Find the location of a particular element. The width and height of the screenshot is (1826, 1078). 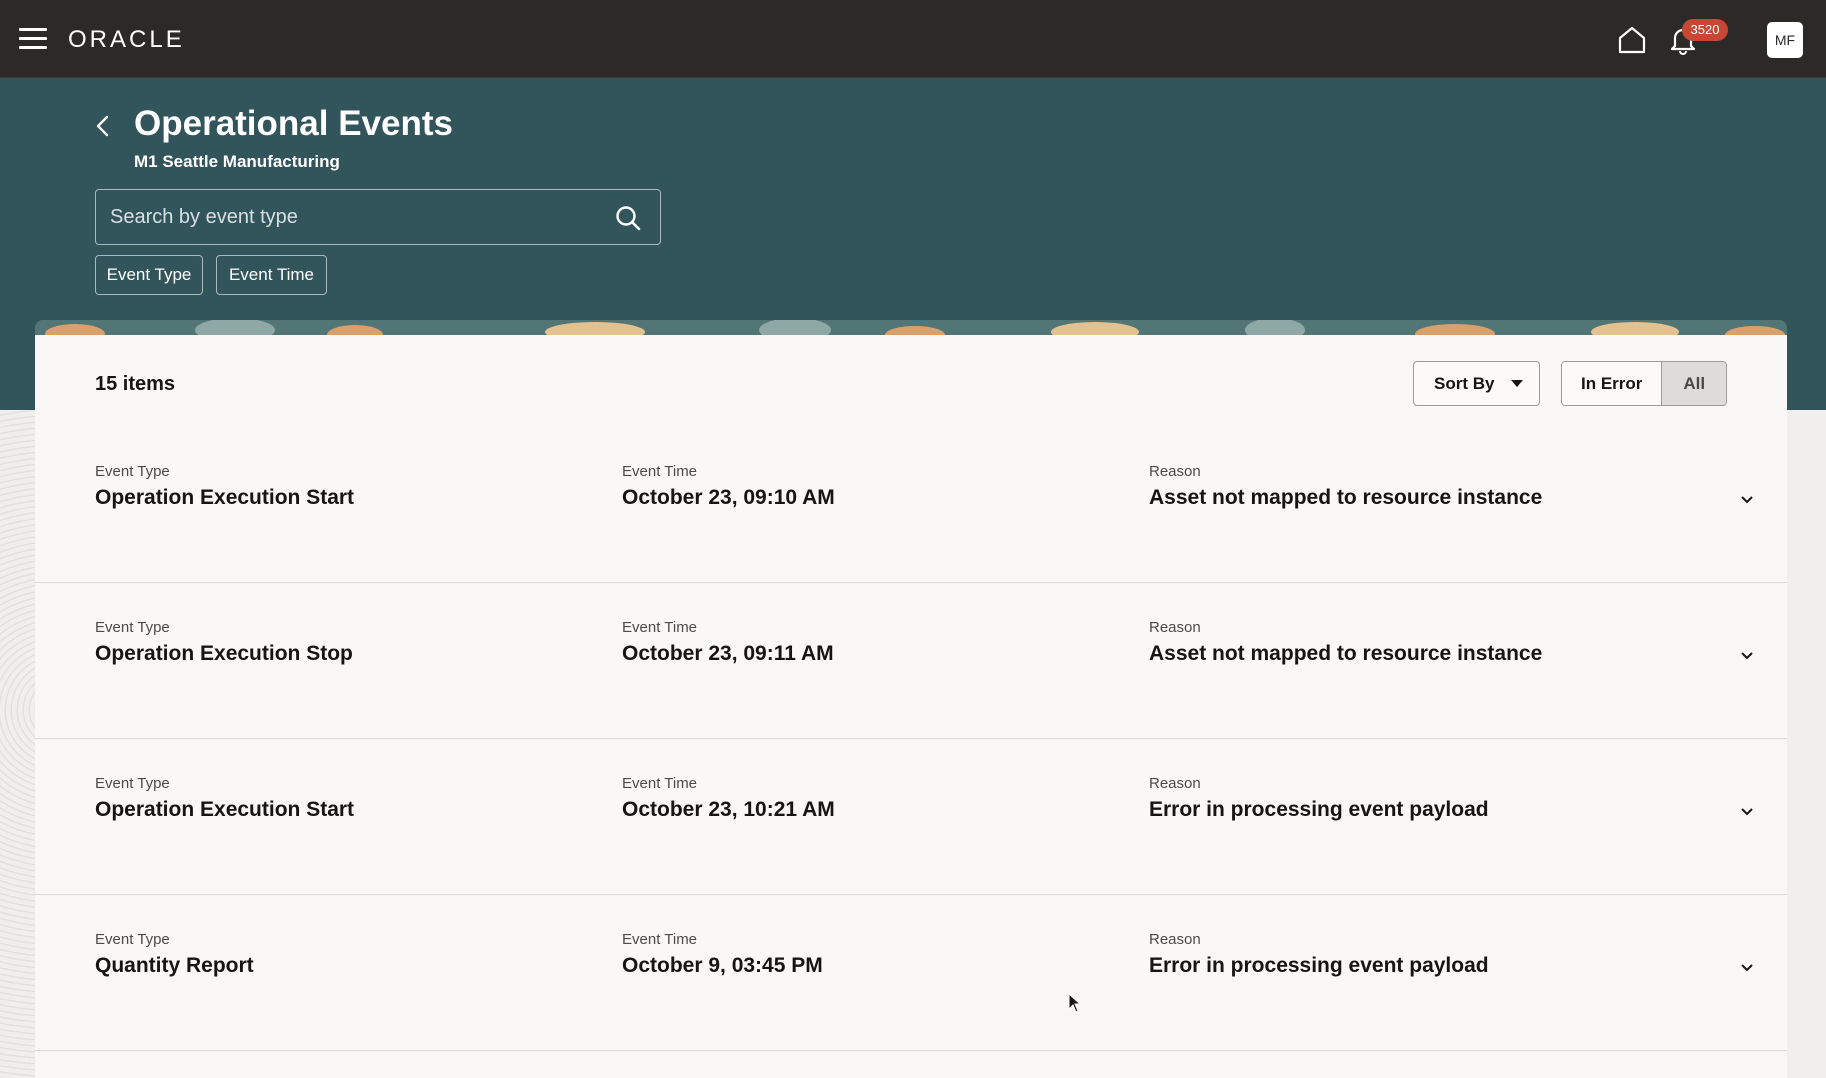

search-box is located at coordinates (378, 217).